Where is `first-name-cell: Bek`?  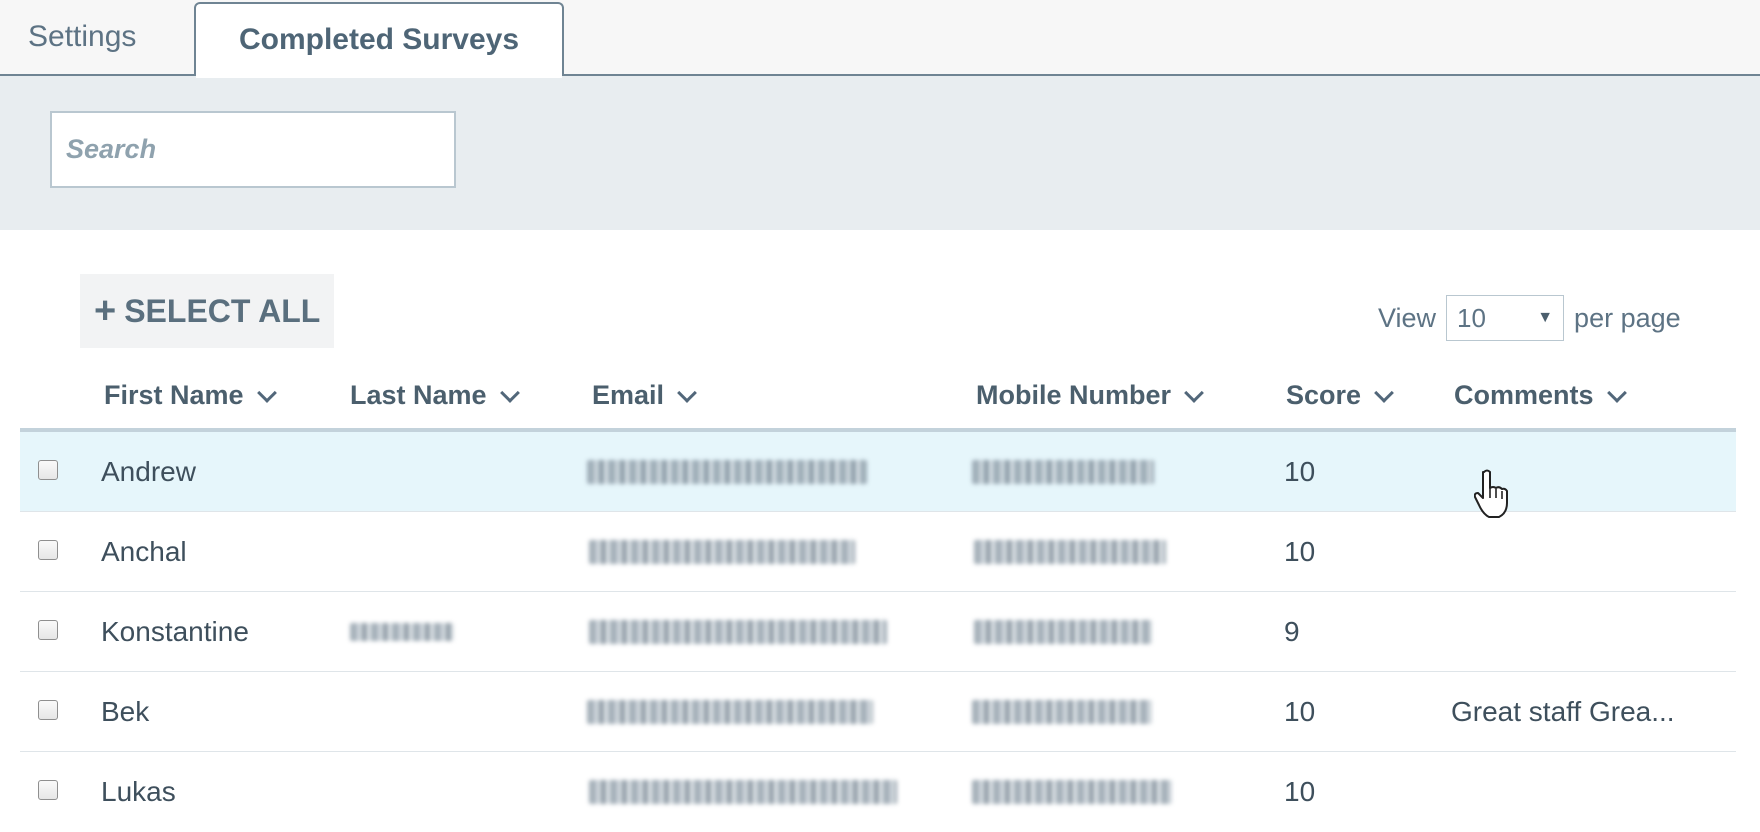
first-name-cell: Bek is located at coordinates (125, 711).